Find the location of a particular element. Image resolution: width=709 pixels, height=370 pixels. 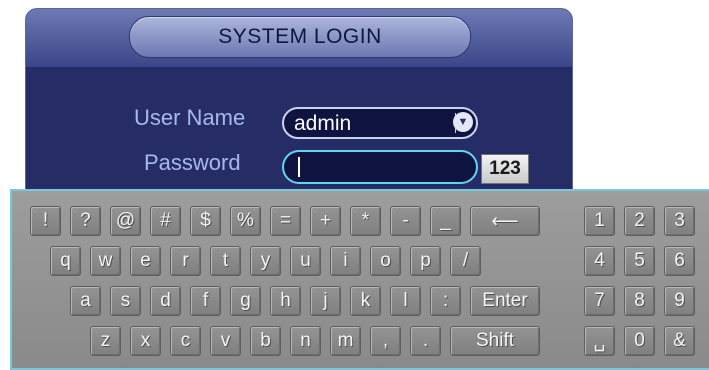

key-5: 5 is located at coordinates (639, 261).